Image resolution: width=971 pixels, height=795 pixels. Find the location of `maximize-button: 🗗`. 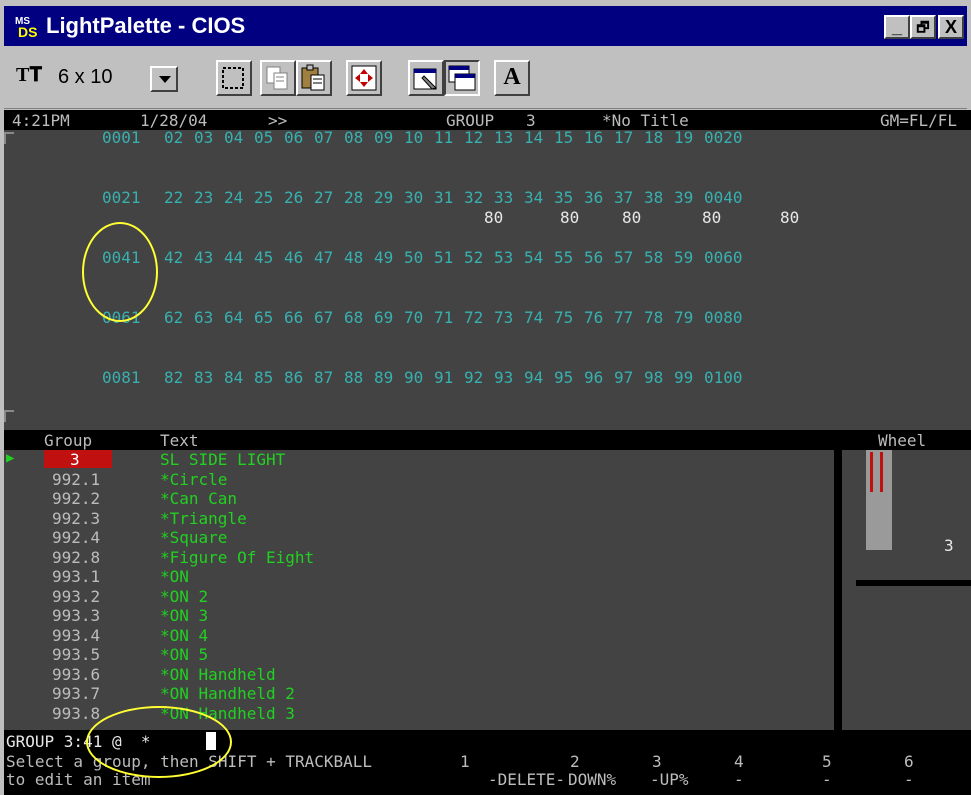

maximize-button: 🗗 is located at coordinates (923, 27).